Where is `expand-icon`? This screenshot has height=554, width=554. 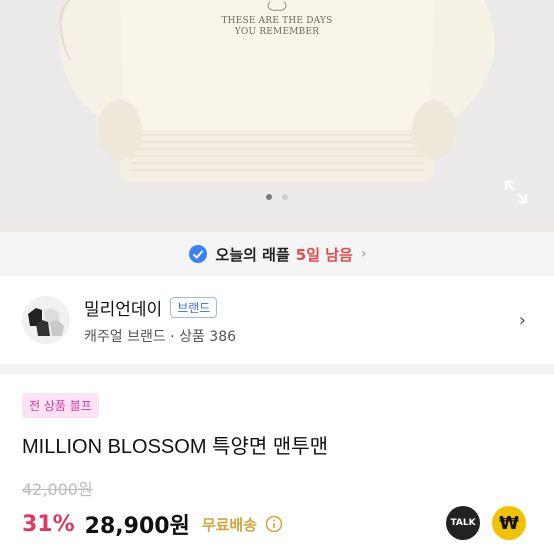 expand-icon is located at coordinates (516, 192).